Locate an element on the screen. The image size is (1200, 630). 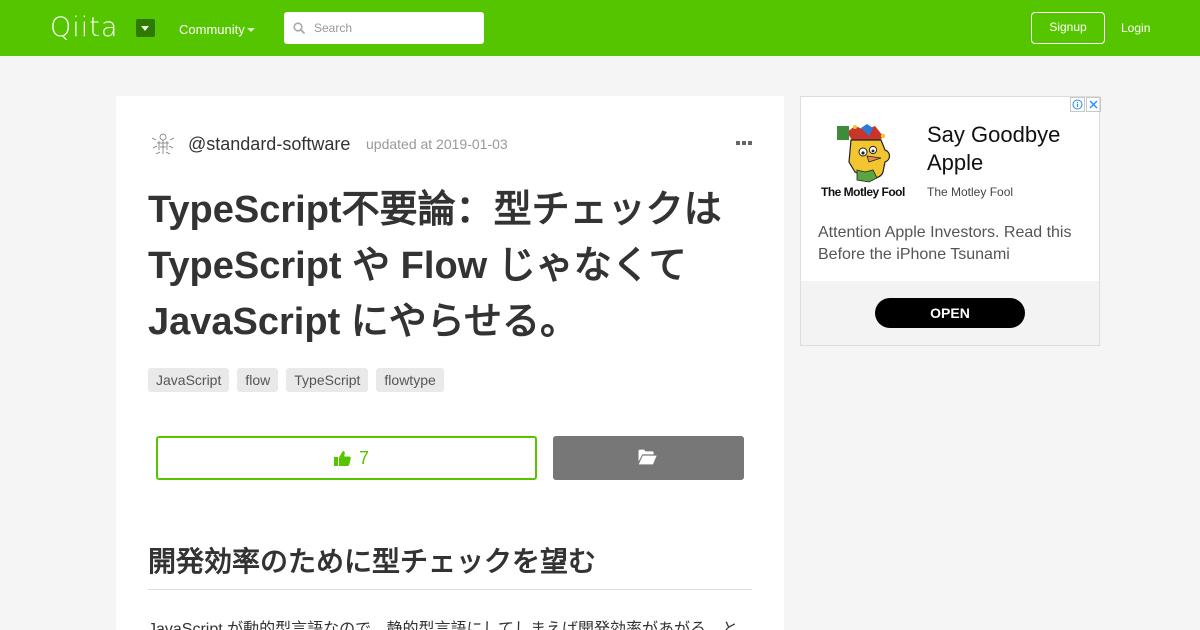
signup-button: Signup is located at coordinates (1068, 28).